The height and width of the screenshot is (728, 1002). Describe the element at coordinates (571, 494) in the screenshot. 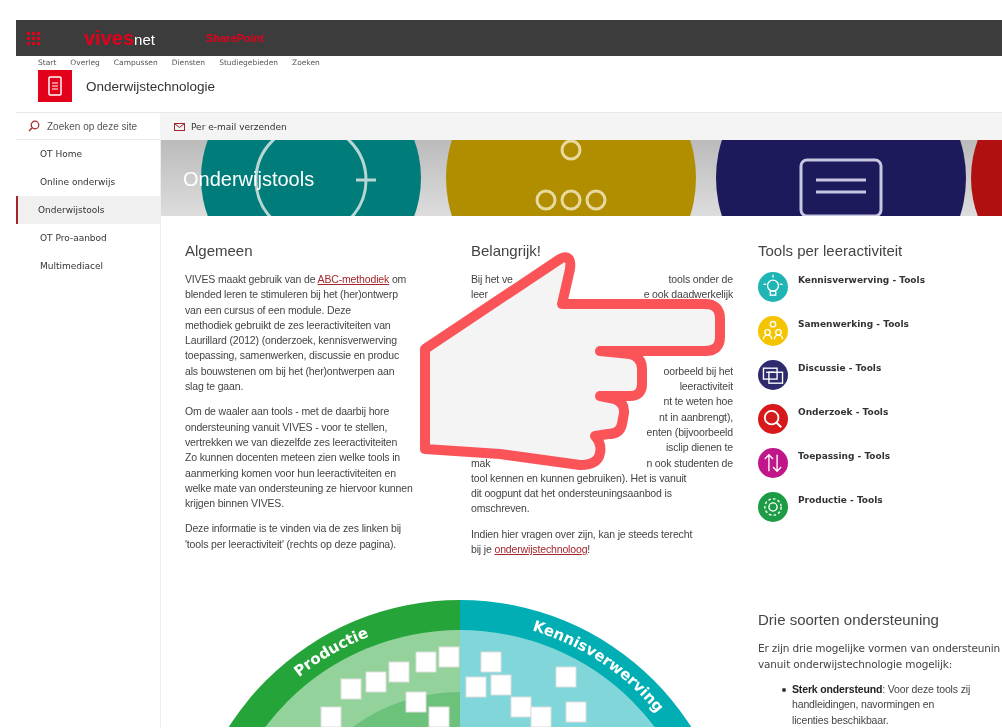

I see `paragraph-text: dit oogpunt dat het ondersteuningsaanbod is` at that location.